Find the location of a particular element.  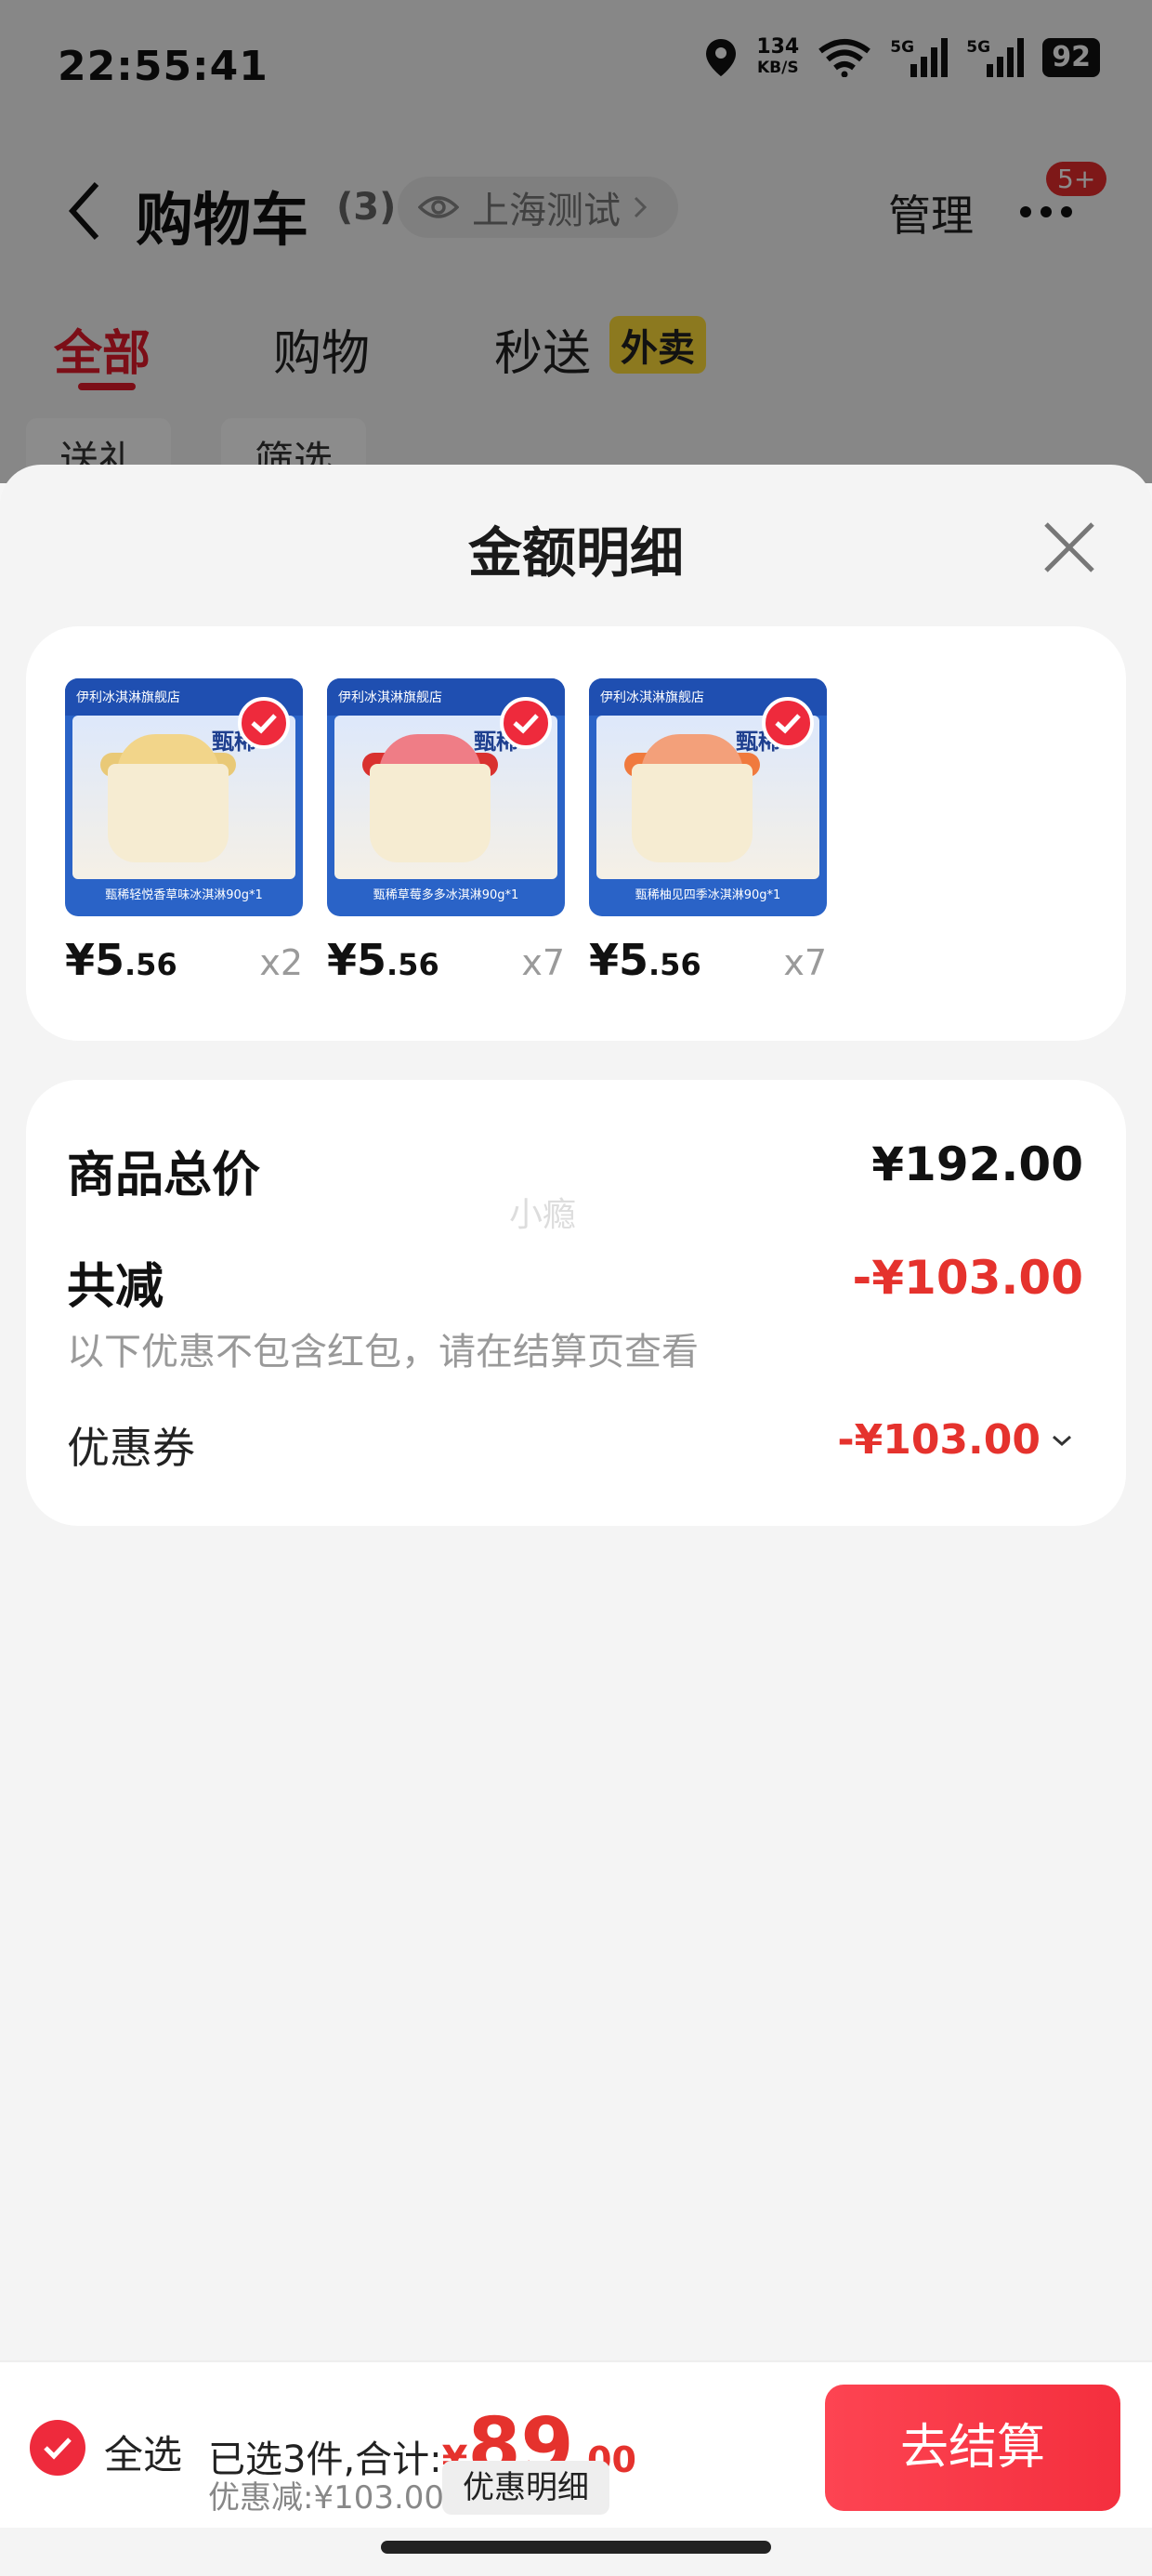

discount-detail-button: 优惠明细 is located at coordinates (525, 2488).